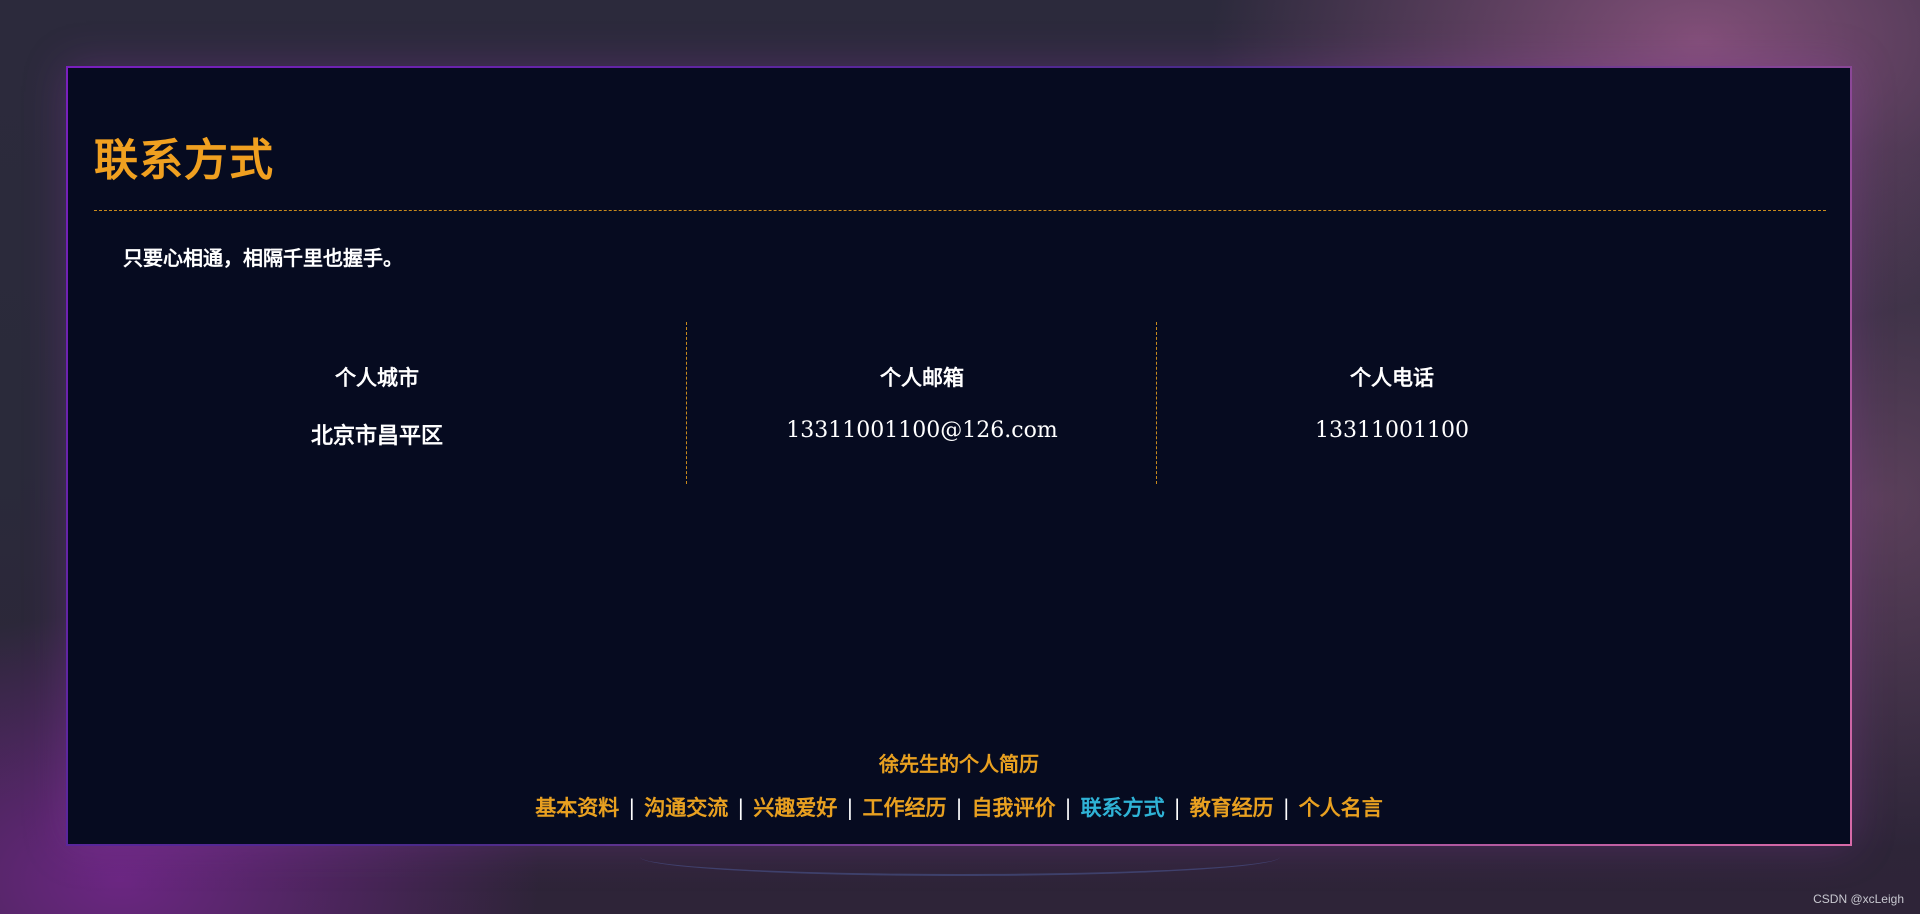  Describe the element at coordinates (1392, 430) in the screenshot. I see `phone-value: 13311001100` at that location.